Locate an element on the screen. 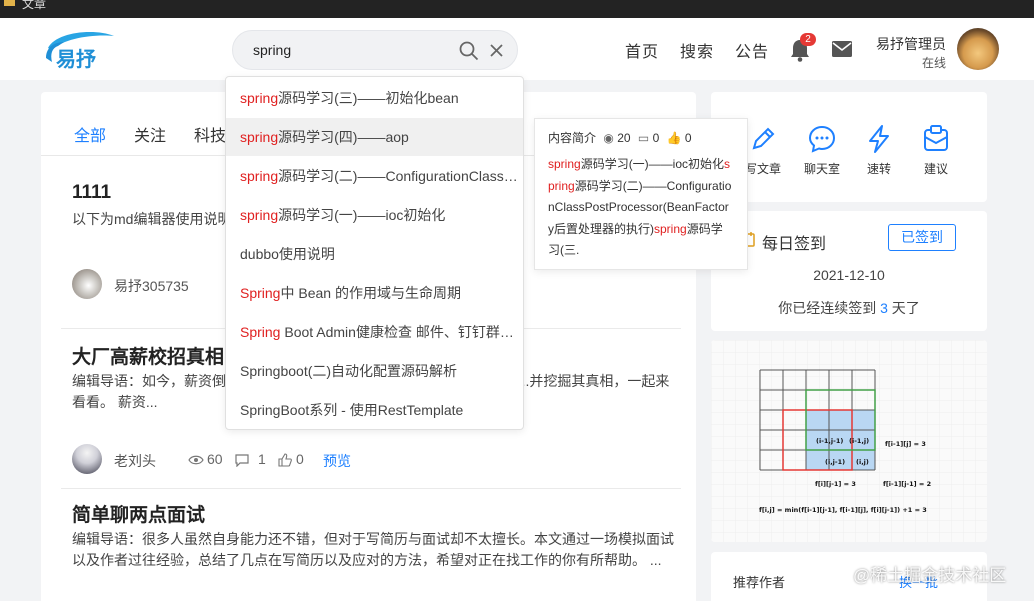 This screenshot has height=601, width=1034. signin-streak: 你已经连续签到 3 天了 is located at coordinates (849, 308).